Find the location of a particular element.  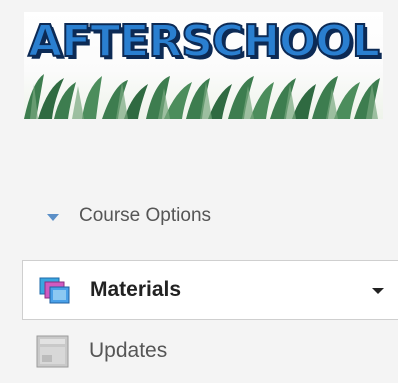

course-options-toggle: Course Options is located at coordinates (129, 216).